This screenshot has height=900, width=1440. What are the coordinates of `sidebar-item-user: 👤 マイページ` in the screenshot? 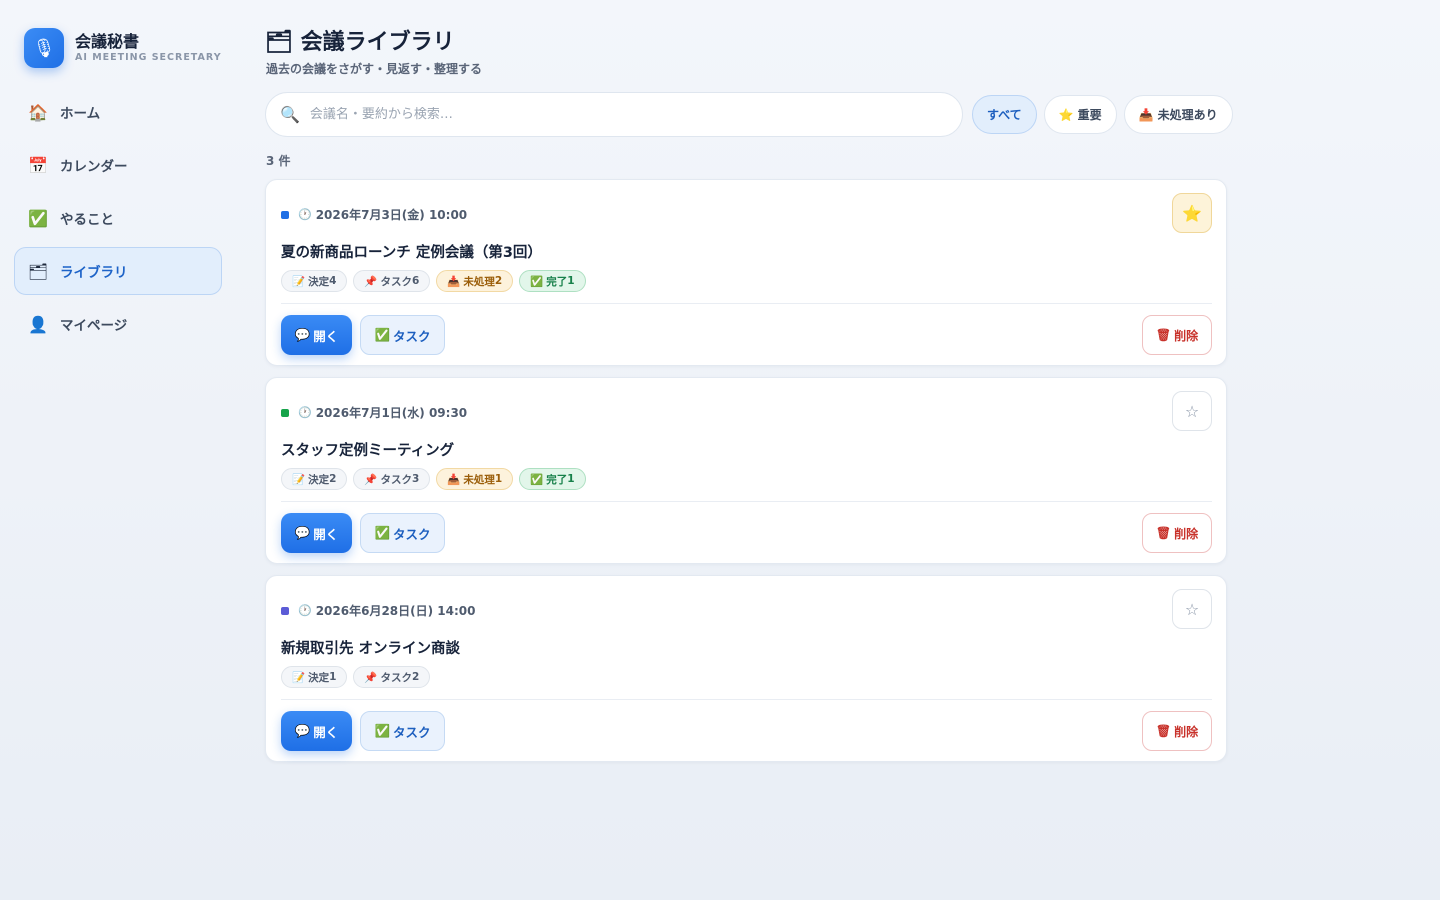 It's located at (118, 324).